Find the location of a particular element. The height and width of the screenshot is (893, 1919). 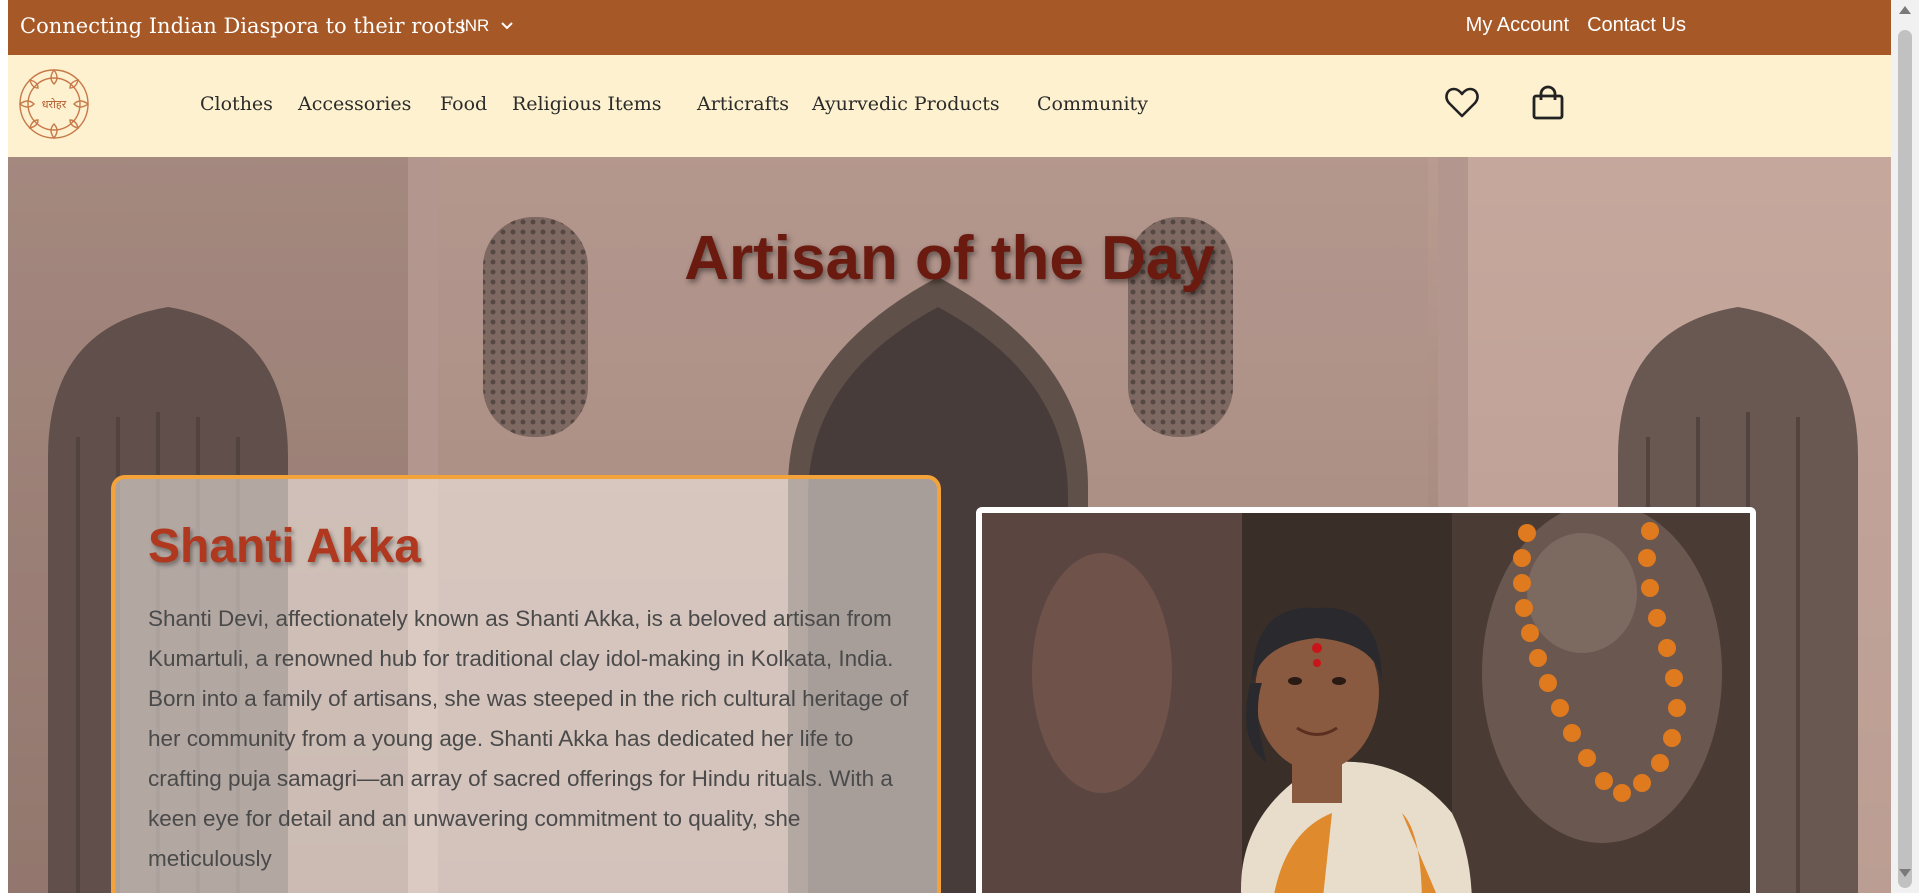

menu-item-ayurvedic-products: Ayurvedic Products is located at coordinates (906, 104).